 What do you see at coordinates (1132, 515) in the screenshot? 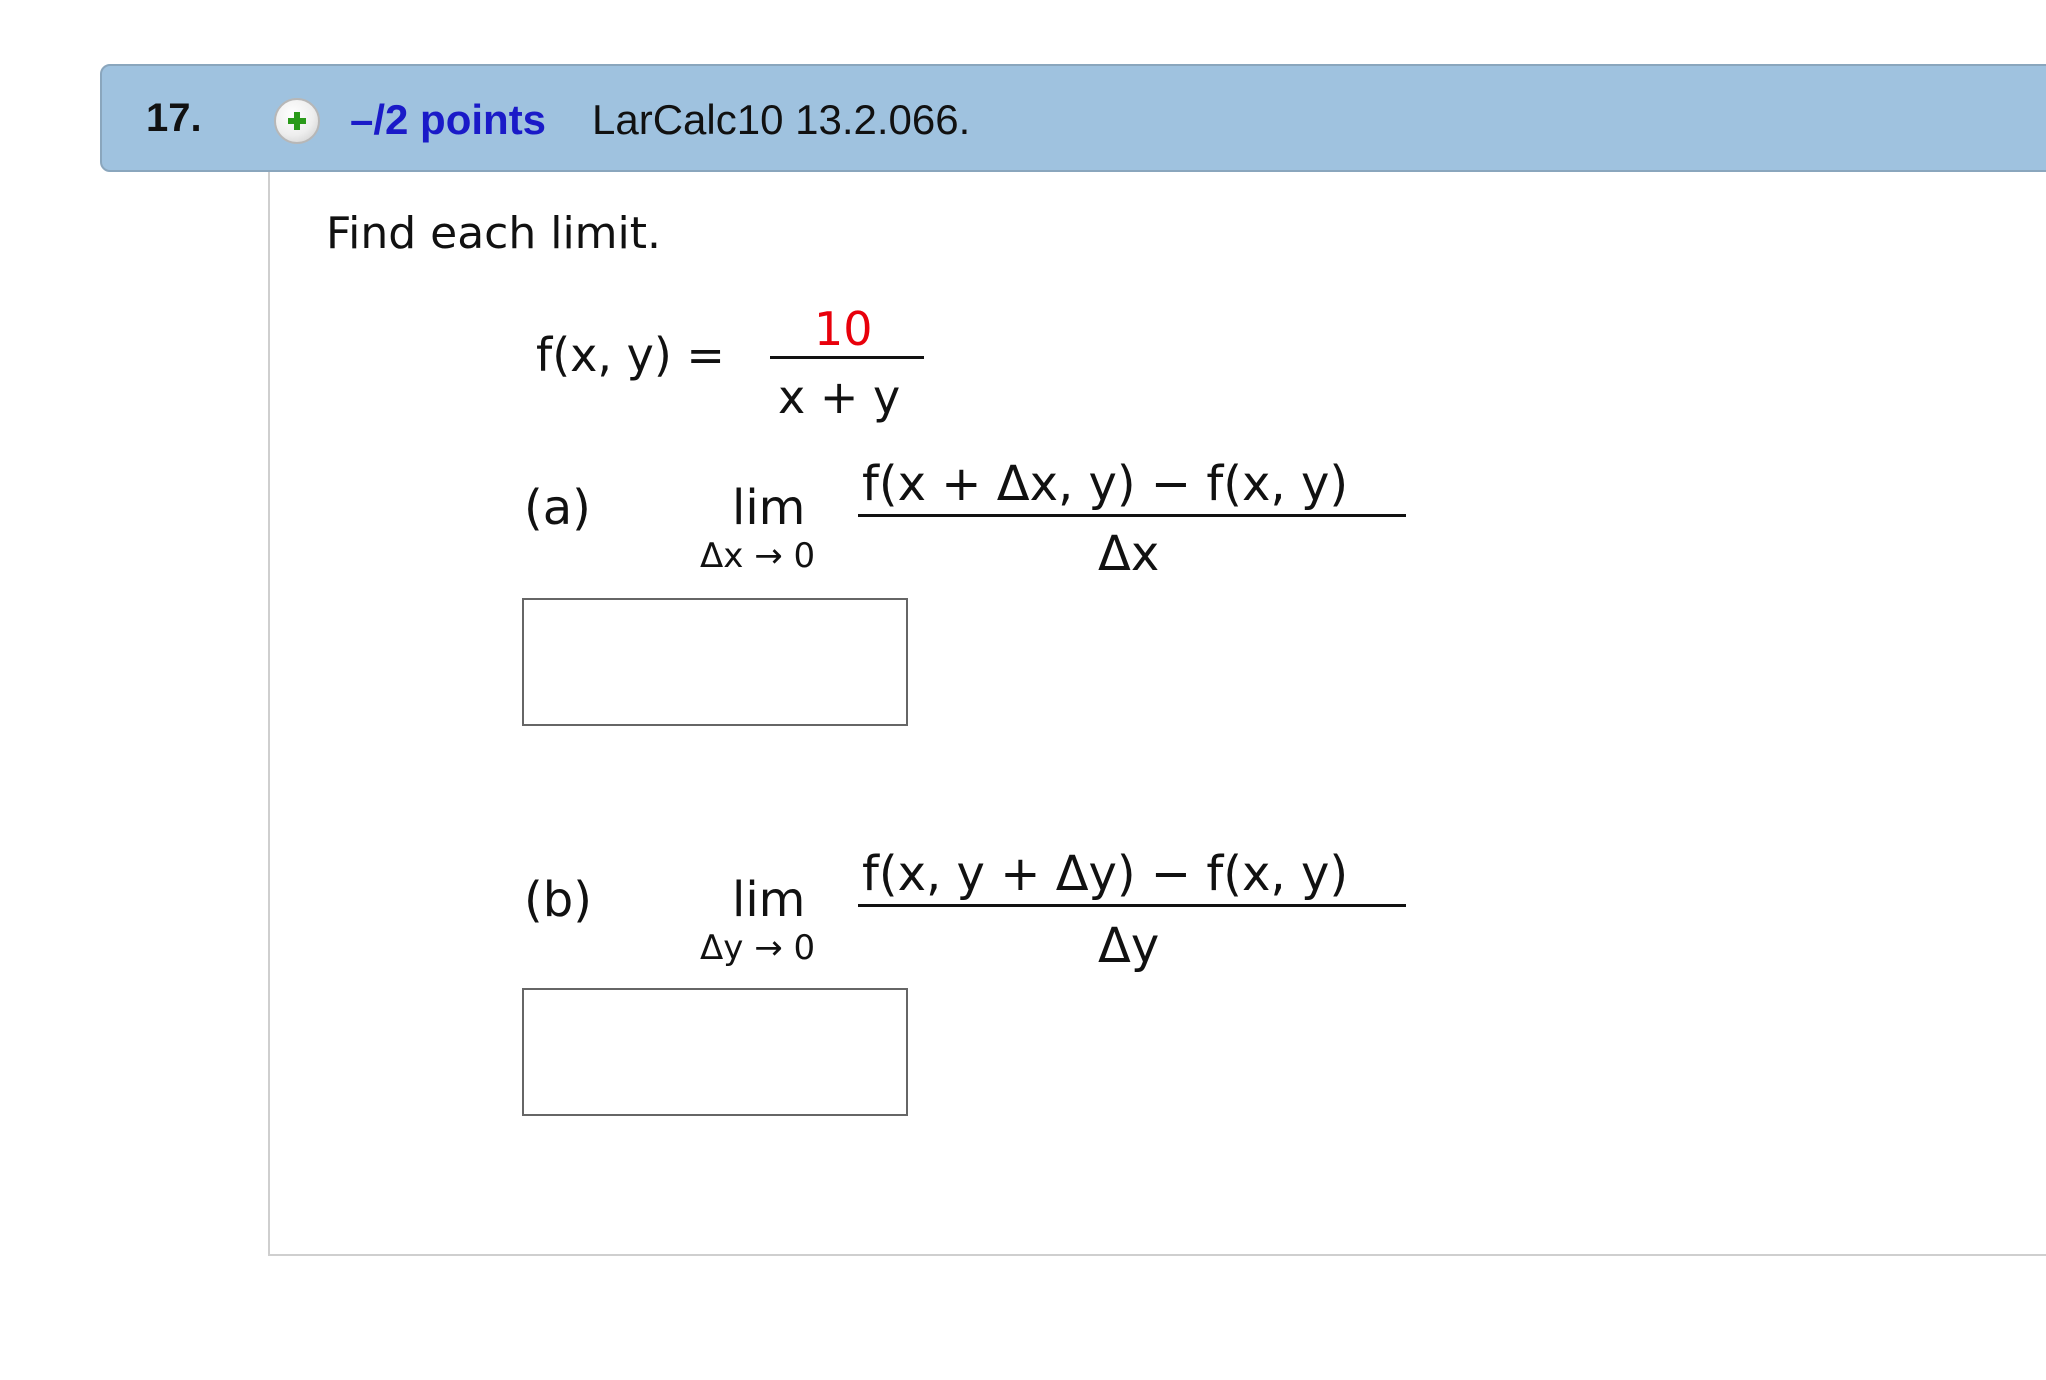
I see `part-a-fraction-bar` at bounding box center [1132, 515].